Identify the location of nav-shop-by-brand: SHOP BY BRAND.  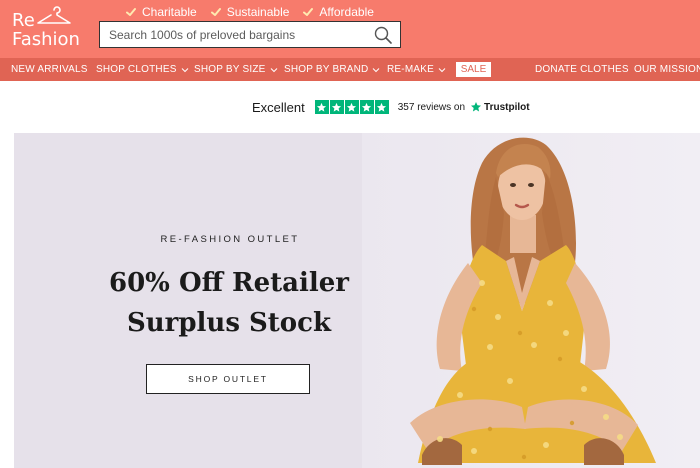
(332, 69).